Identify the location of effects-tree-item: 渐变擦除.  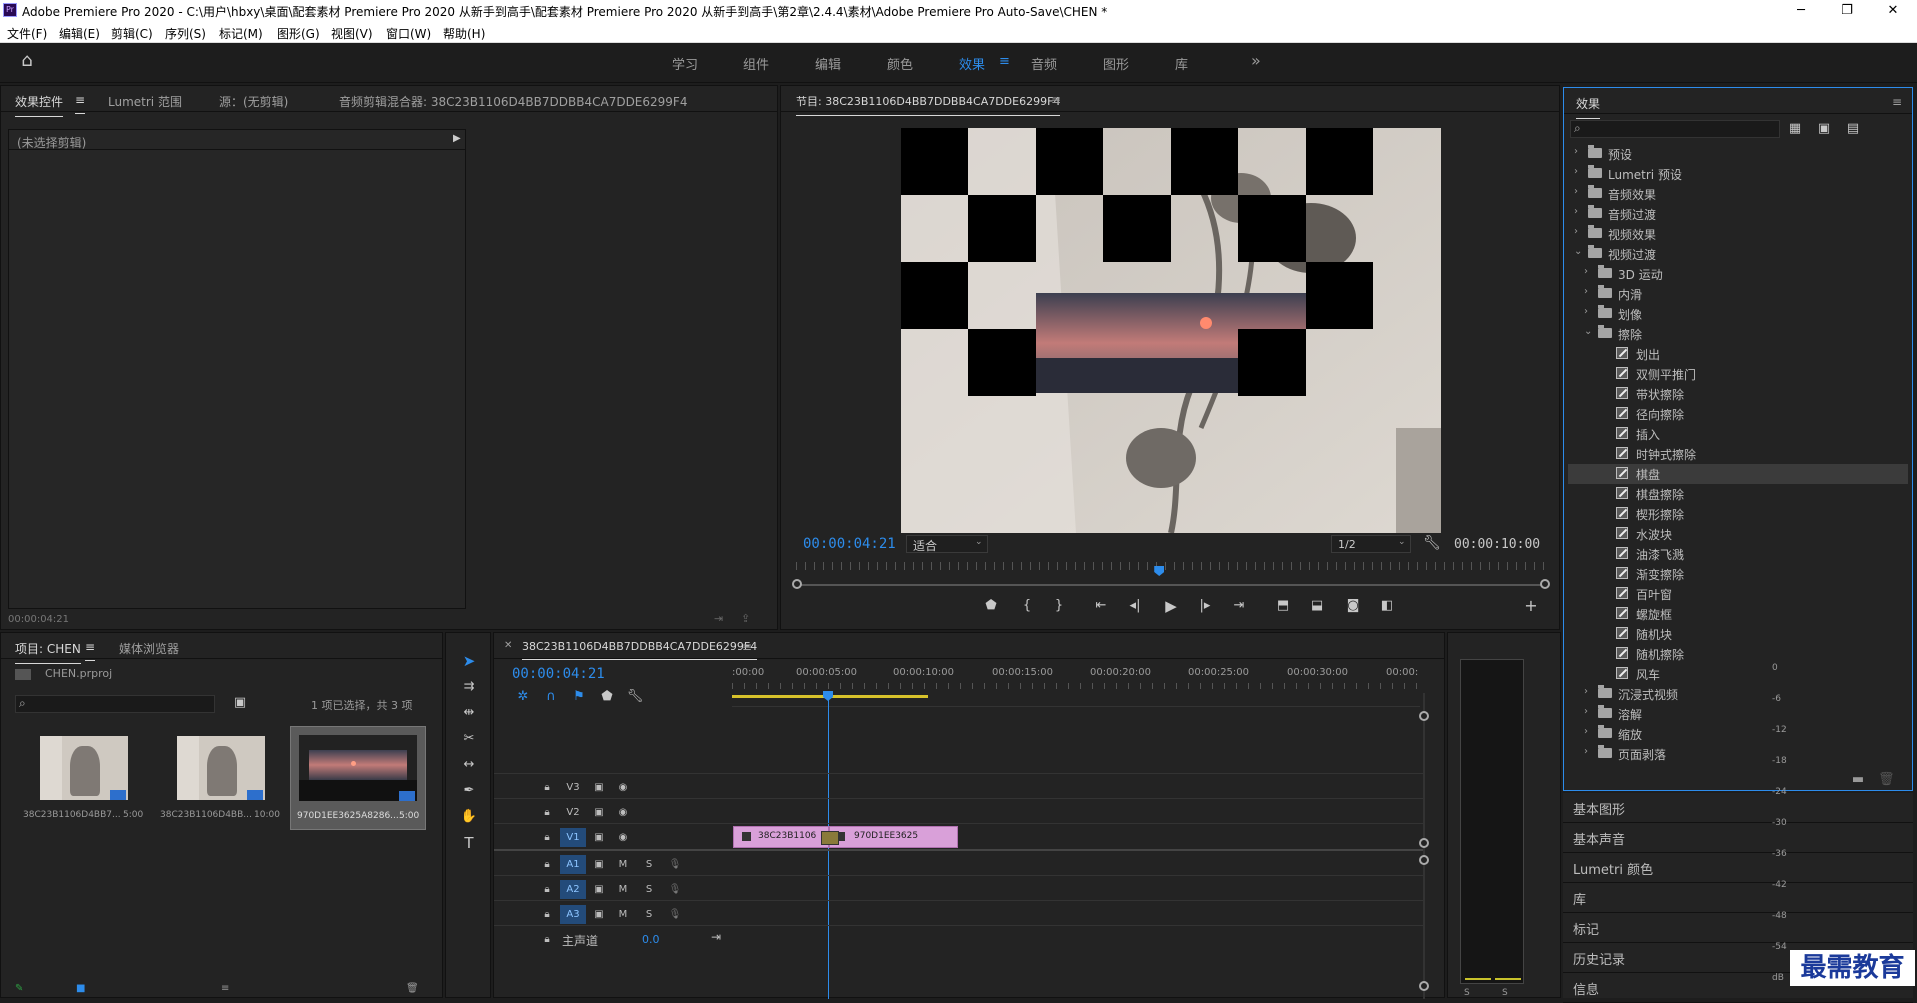
(1738, 574).